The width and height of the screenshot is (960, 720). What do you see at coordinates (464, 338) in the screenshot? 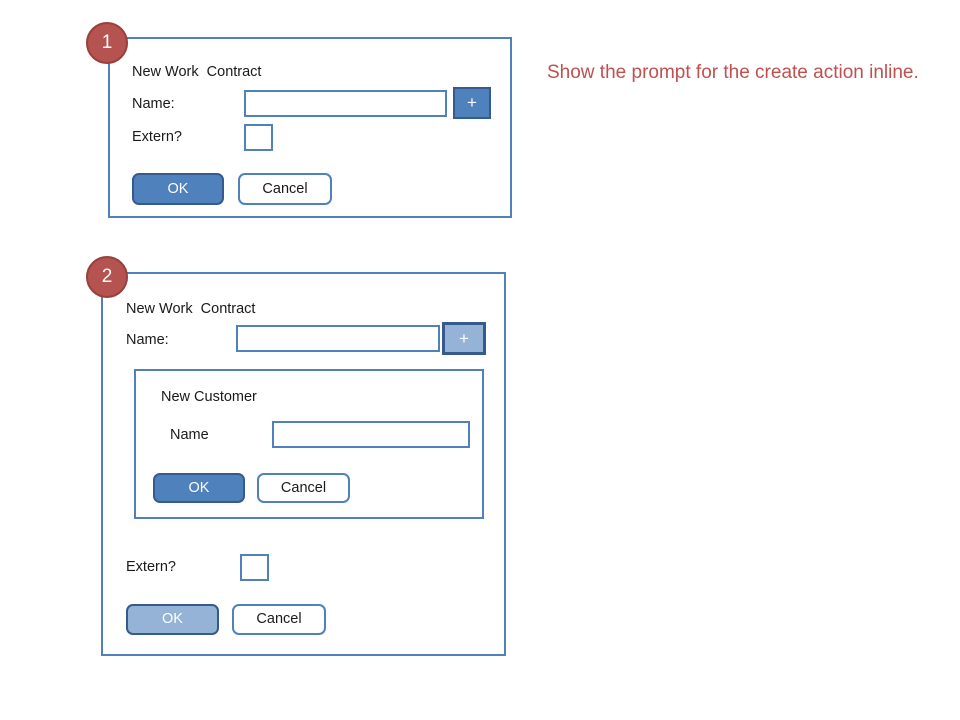
I see `panel2-add-customer-button: +` at bounding box center [464, 338].